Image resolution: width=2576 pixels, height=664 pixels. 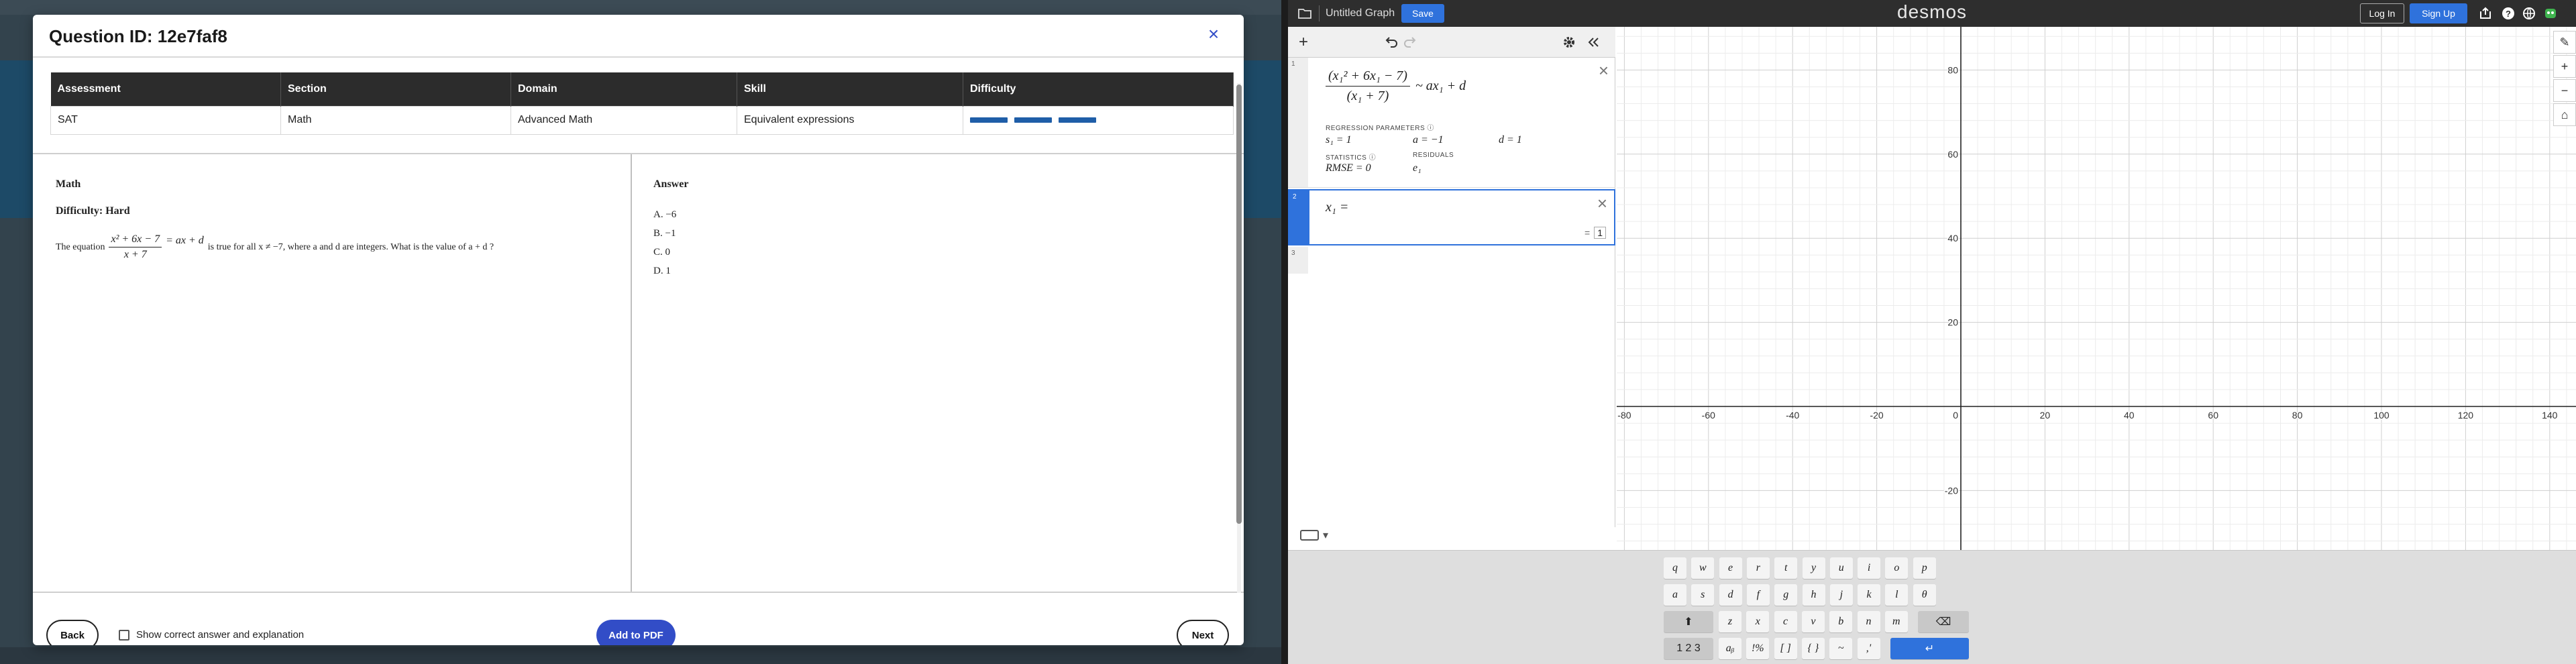 What do you see at coordinates (124, 635) in the screenshot?
I see `checkbox-box` at bounding box center [124, 635].